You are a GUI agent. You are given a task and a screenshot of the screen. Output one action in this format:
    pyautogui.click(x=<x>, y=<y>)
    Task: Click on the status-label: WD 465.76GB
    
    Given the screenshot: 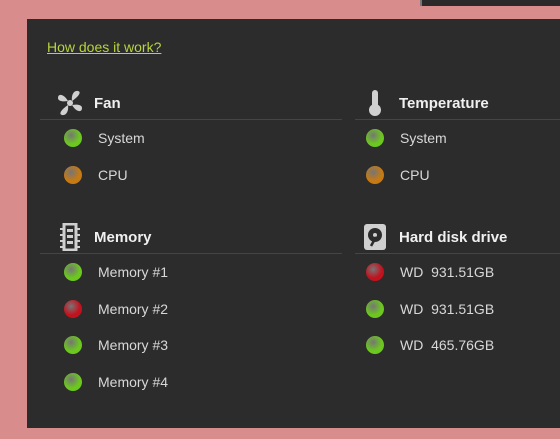 What is the action you would take?
    pyautogui.click(x=447, y=345)
    